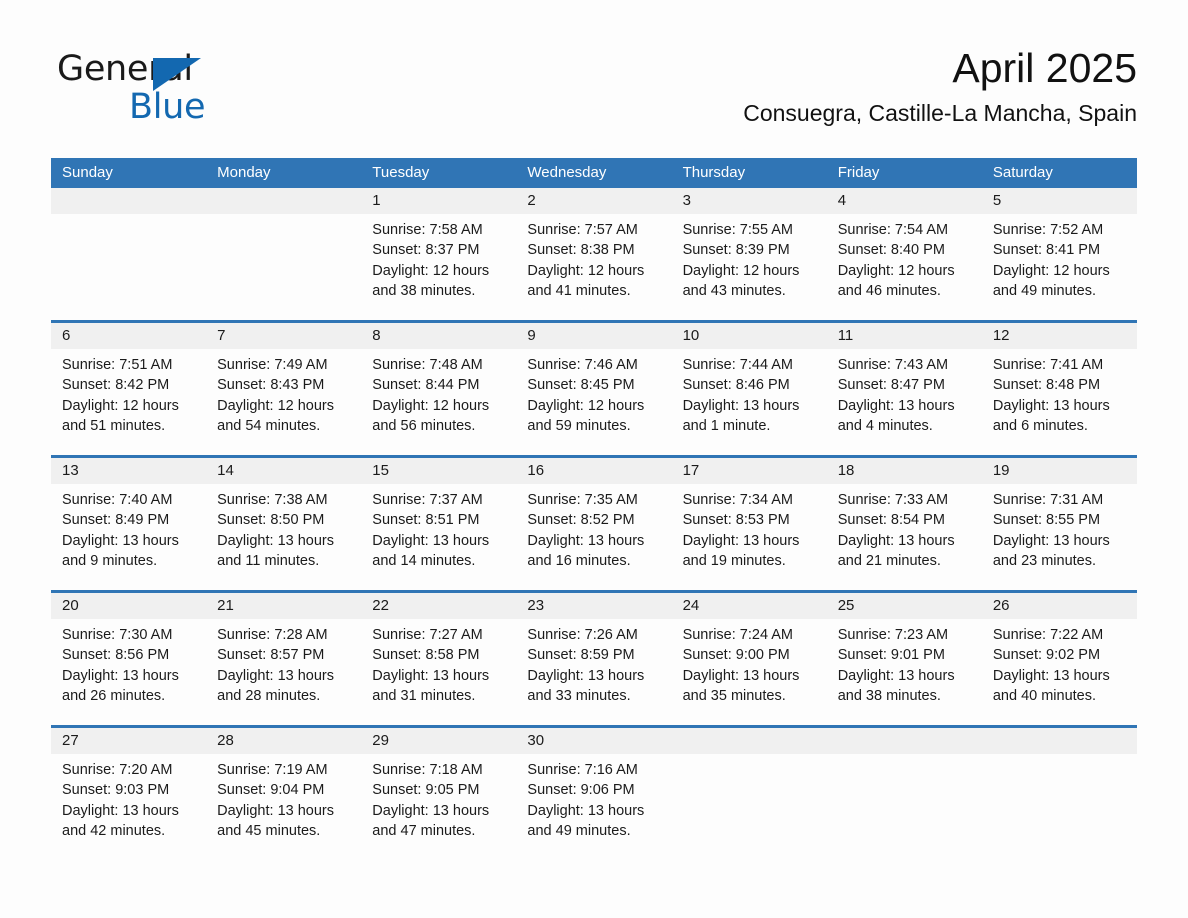 The width and height of the screenshot is (1188, 918). I want to click on sunset-text: Sunset: 8:45 PM, so click(581, 385).